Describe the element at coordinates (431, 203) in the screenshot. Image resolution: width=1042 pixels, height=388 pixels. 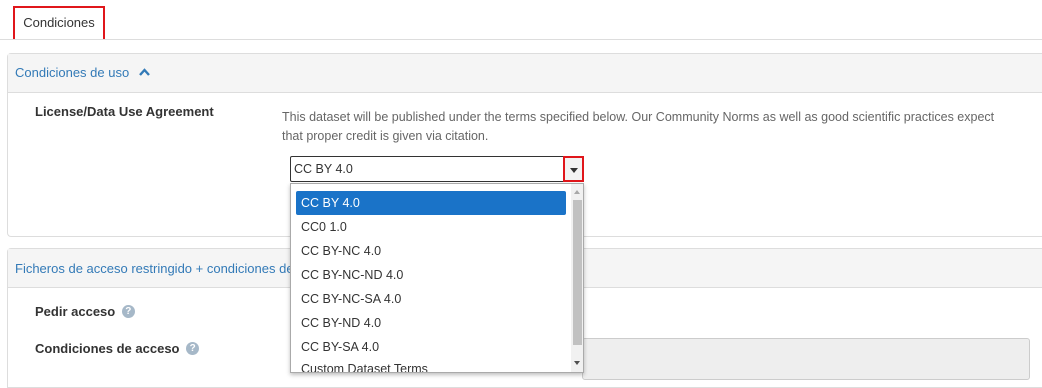
I see `license-option: CC BY 4.0` at that location.